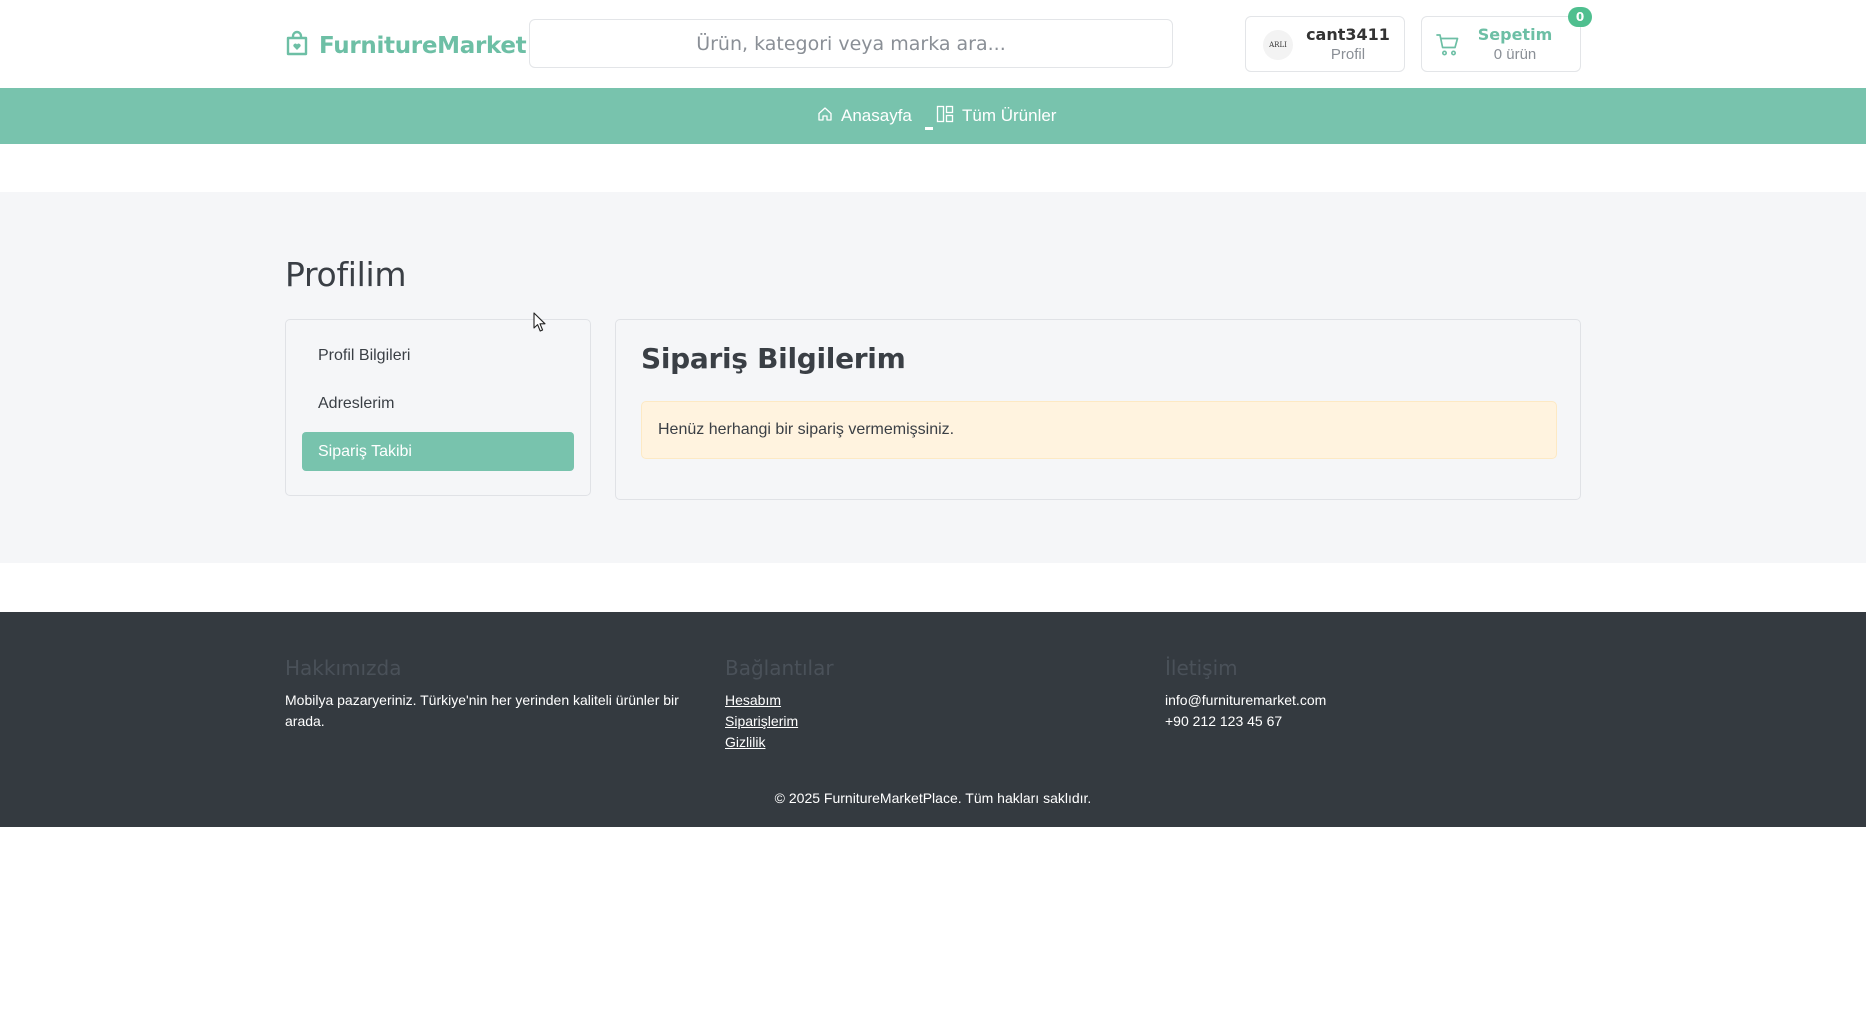 This screenshot has width=1866, height=1031. I want to click on footer-heading: Hakkımızda, so click(343, 668).